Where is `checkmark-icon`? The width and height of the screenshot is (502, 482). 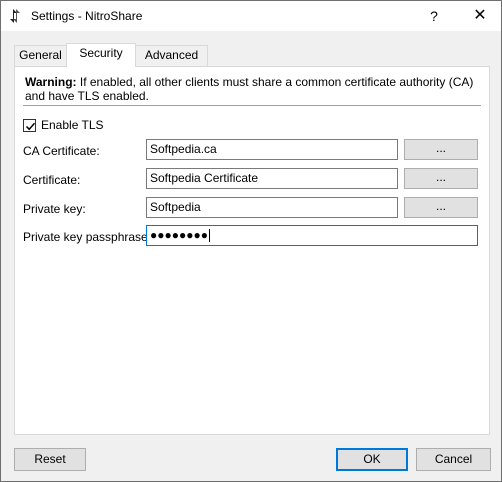
checkmark-icon is located at coordinates (30, 126).